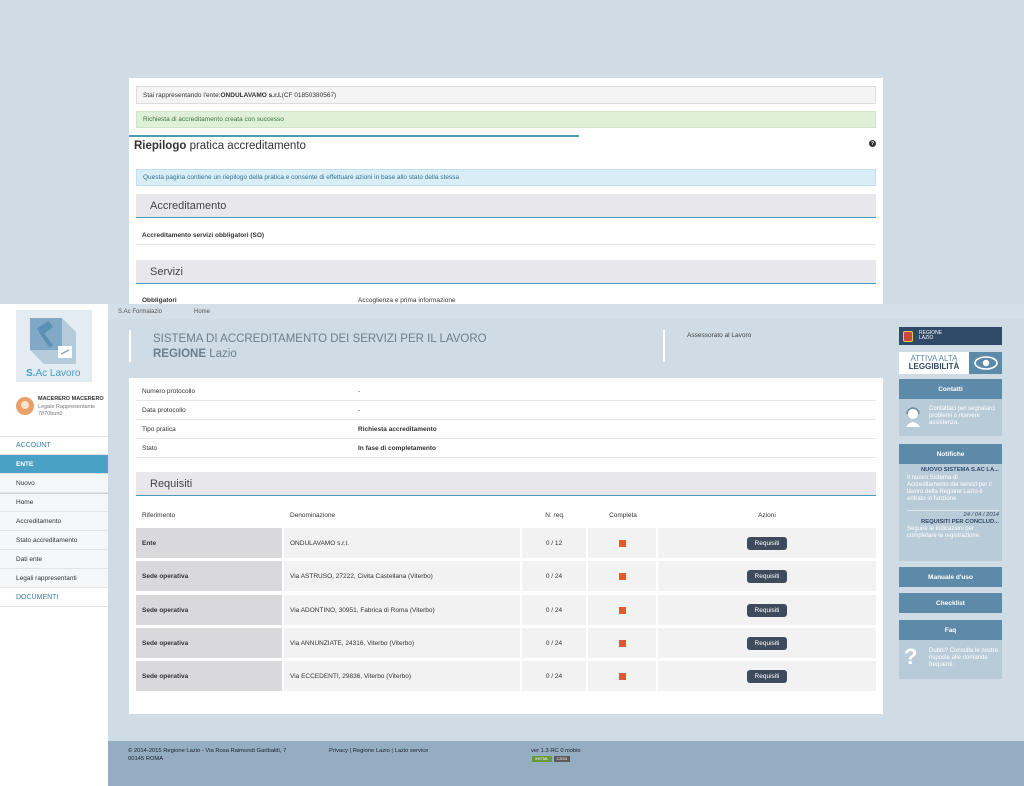 The height and width of the screenshot is (786, 1024). I want to click on section-title: Servizi, so click(167, 271).